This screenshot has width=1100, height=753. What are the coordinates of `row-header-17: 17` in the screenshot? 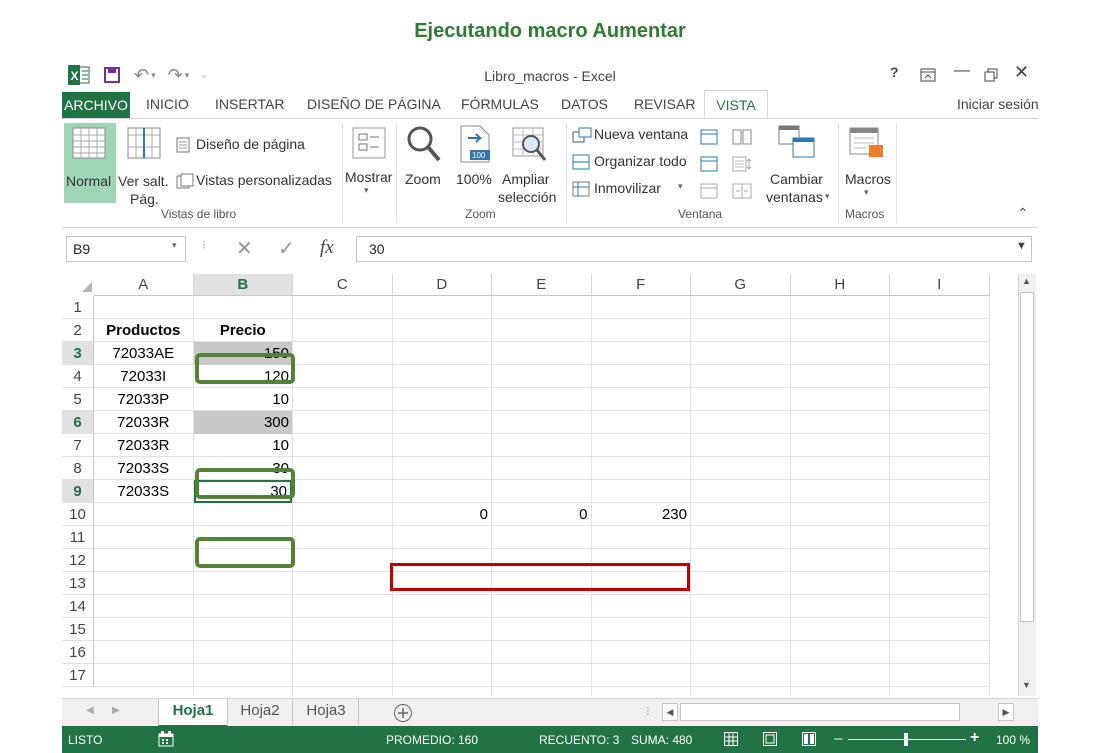 It's located at (78, 675).